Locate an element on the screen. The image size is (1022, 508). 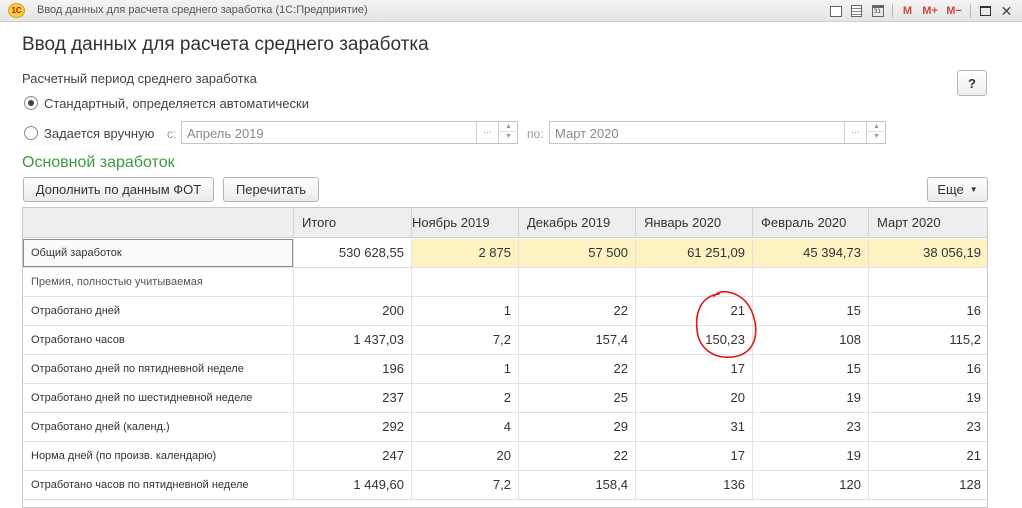
column-header: Итого is located at coordinates (353, 223).